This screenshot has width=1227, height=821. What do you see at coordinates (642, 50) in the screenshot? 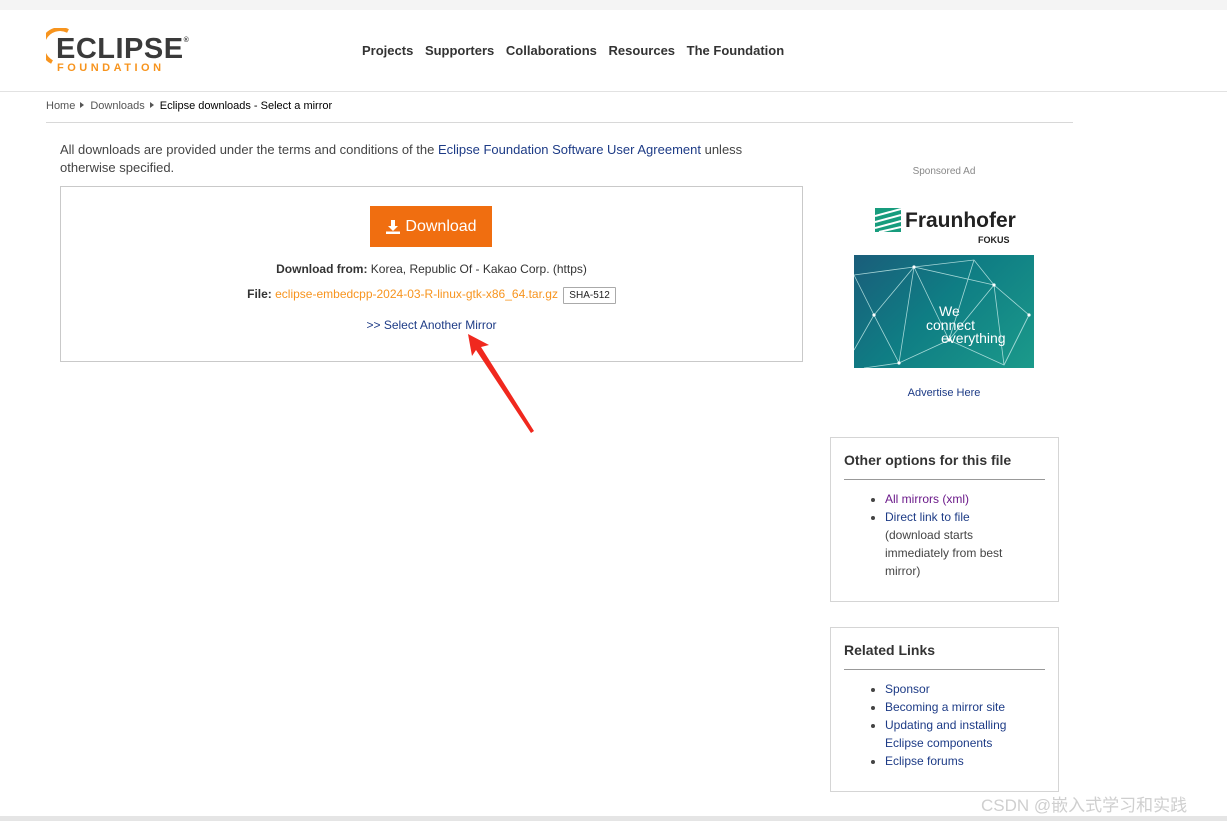
I see `nav-resources: Resources` at bounding box center [642, 50].